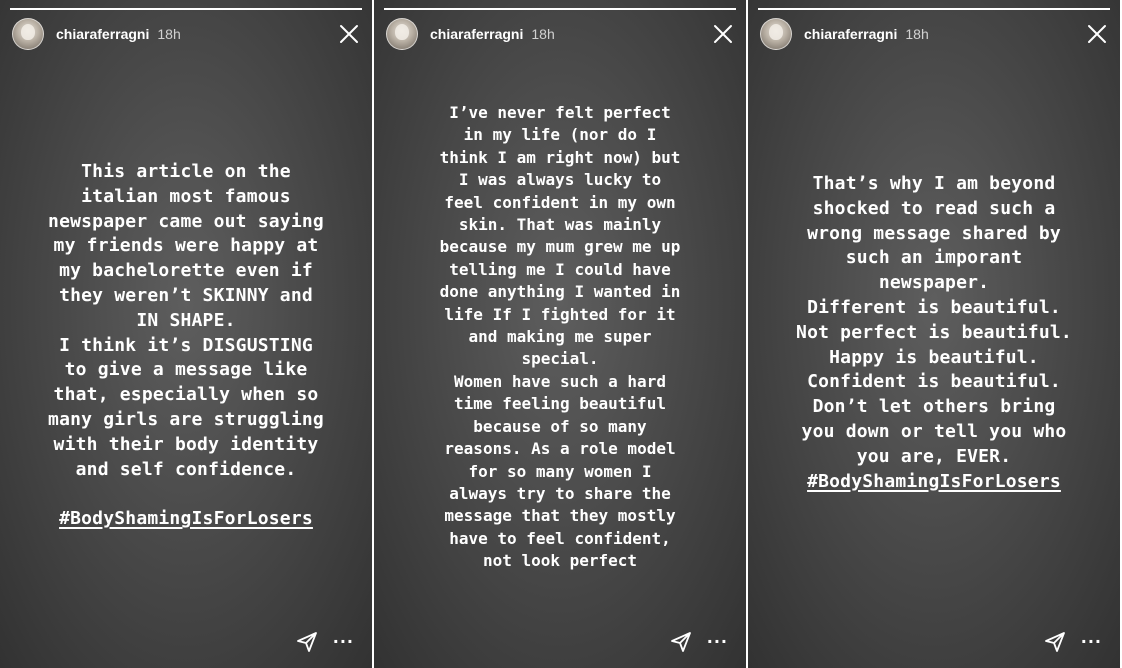 This screenshot has width=1122, height=668. Describe the element at coordinates (934, 382) in the screenshot. I see `story-text-line: Confident is beautiful.` at that location.